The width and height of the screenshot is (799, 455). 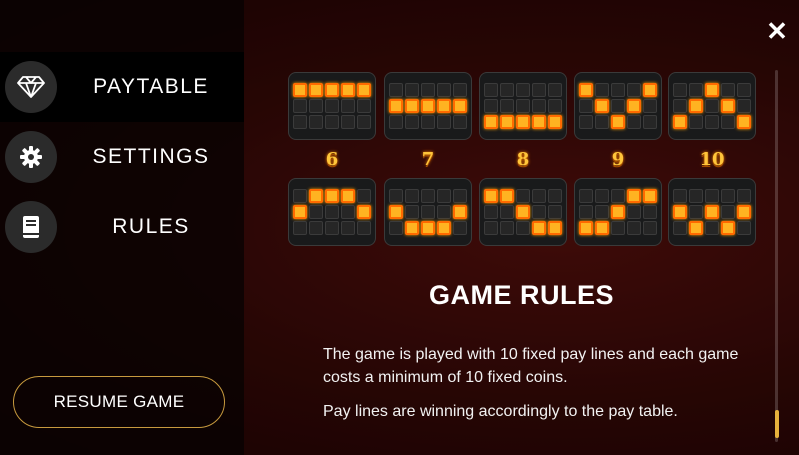 I want to click on resume-game-button: RESUME GAME, so click(x=119, y=402).